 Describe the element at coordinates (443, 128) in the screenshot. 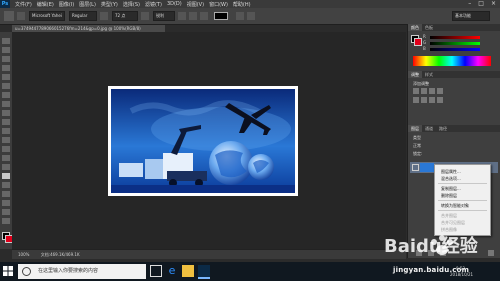

I see `tab-paths: 路径` at that location.